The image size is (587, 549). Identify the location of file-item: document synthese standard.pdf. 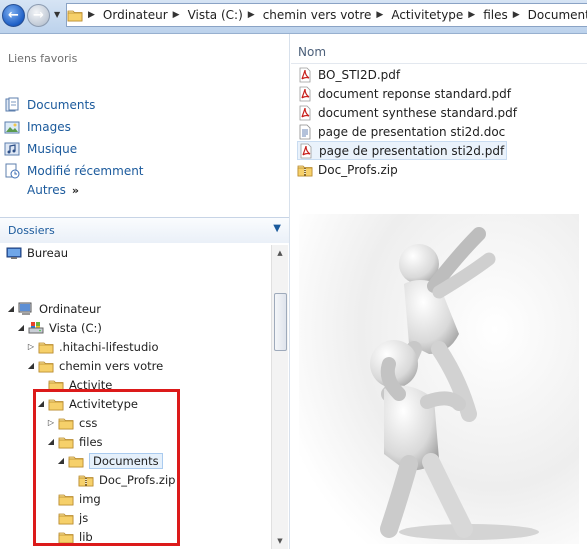
(407, 112).